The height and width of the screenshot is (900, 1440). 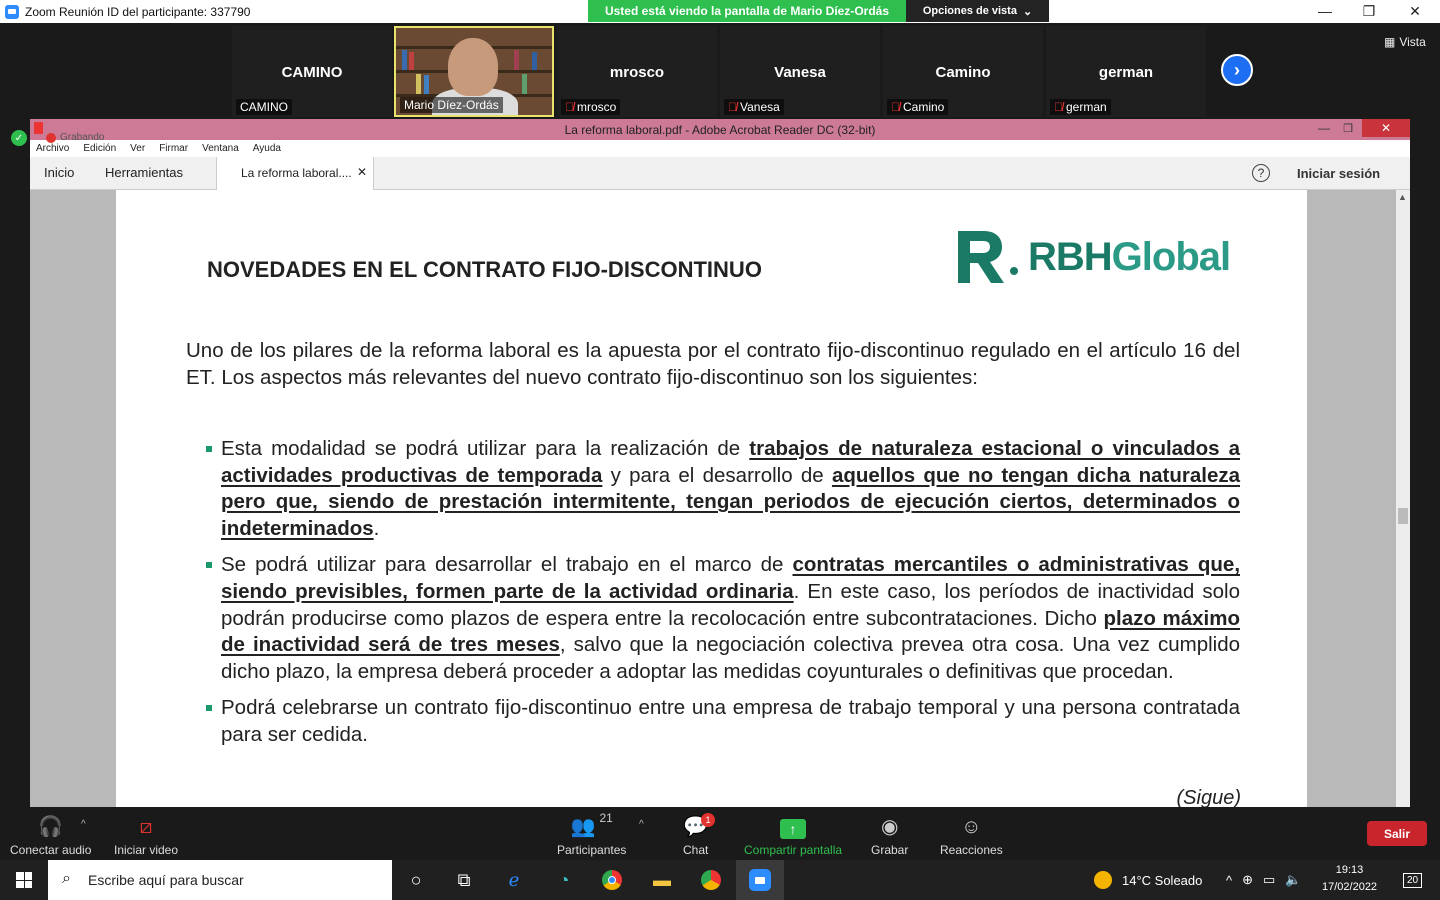 What do you see at coordinates (1405, 42) in the screenshot?
I see `view-layout-button: ▦ Vista` at bounding box center [1405, 42].